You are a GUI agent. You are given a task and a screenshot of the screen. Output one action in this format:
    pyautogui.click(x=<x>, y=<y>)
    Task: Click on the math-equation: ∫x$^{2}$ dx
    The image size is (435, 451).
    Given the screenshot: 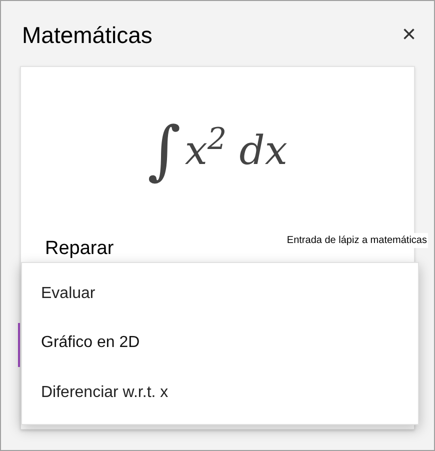 What is the action you would take?
    pyautogui.click(x=218, y=151)
    